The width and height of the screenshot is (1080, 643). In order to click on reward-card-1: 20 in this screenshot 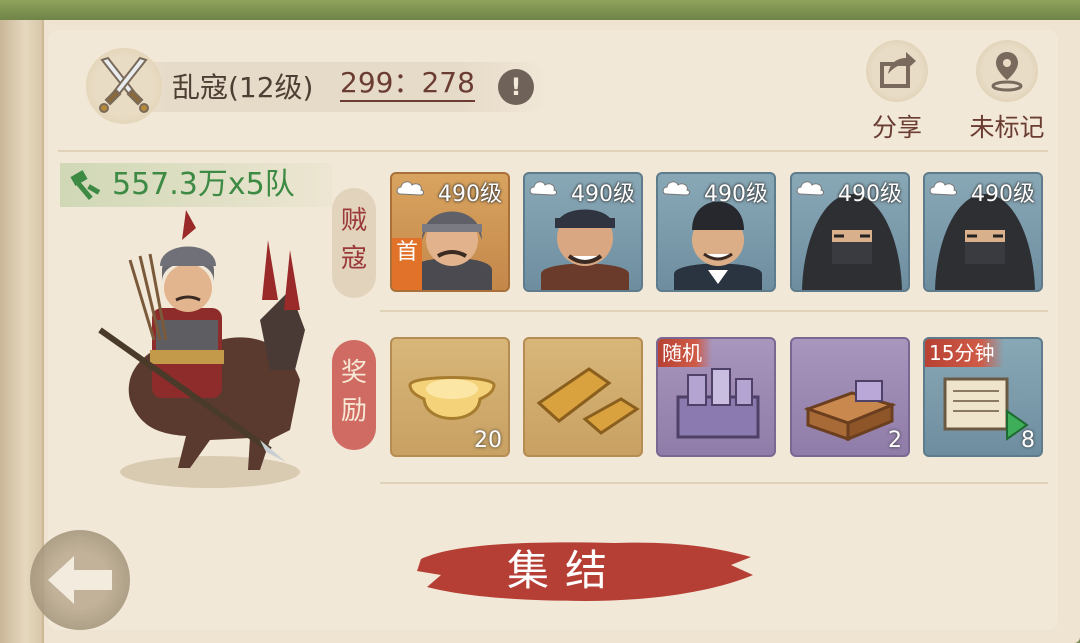, I will do `click(450, 397)`.